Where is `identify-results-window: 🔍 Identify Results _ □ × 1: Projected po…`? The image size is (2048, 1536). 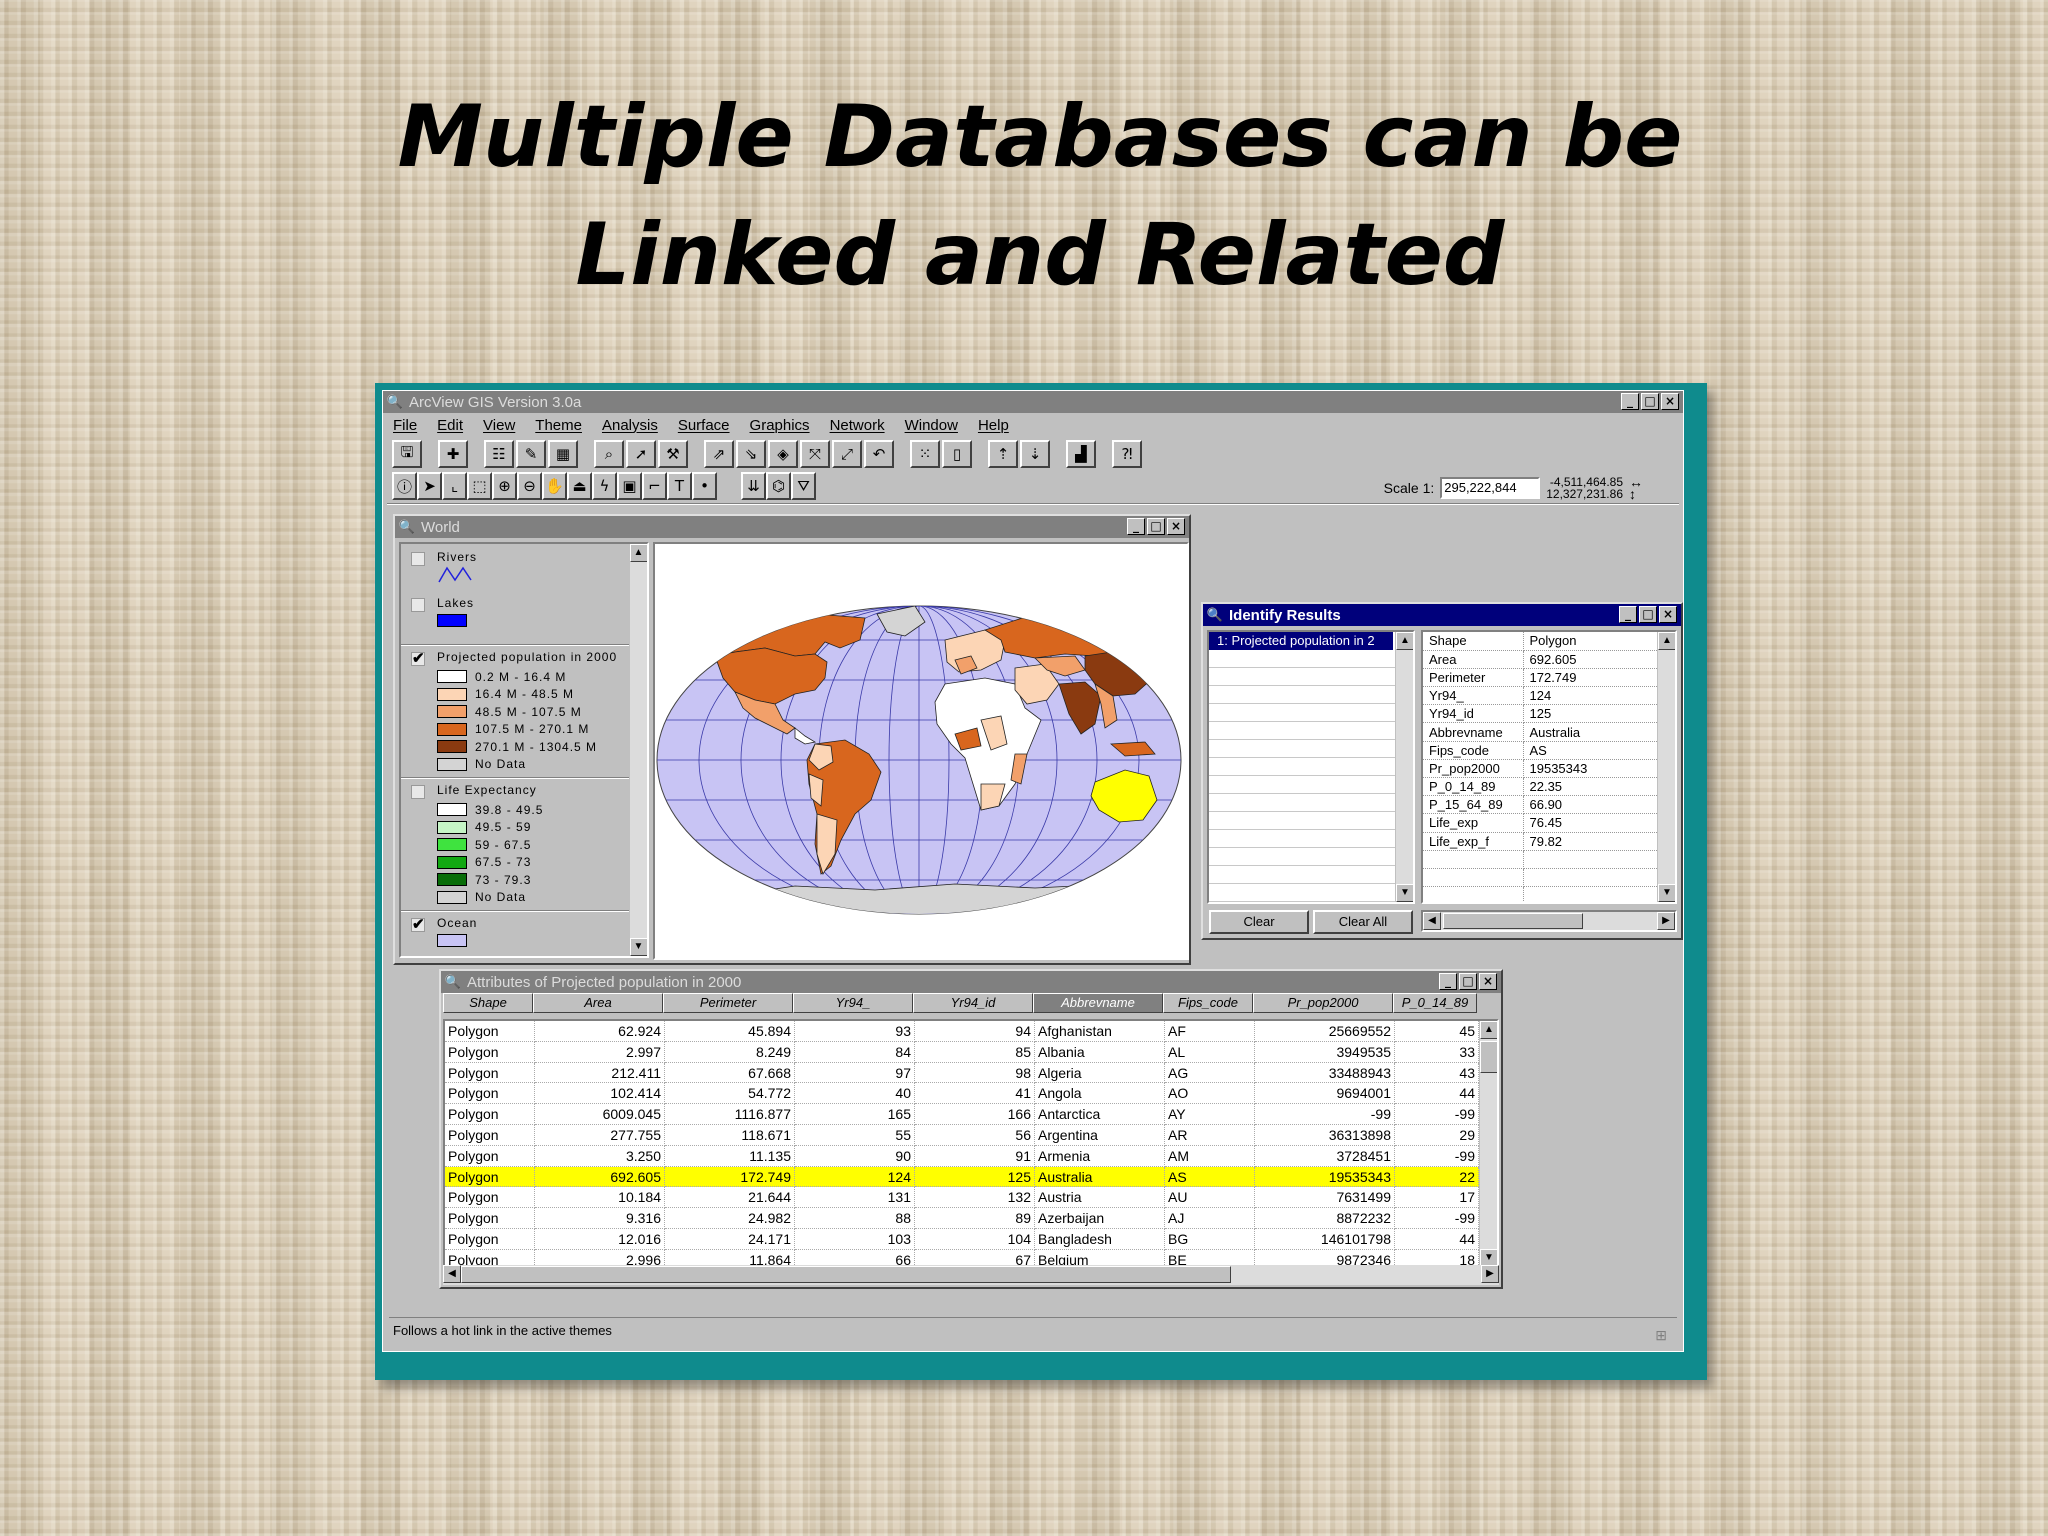 identify-results-window: 🔍 Identify Results _ □ × 1: Projected po… is located at coordinates (1442, 771).